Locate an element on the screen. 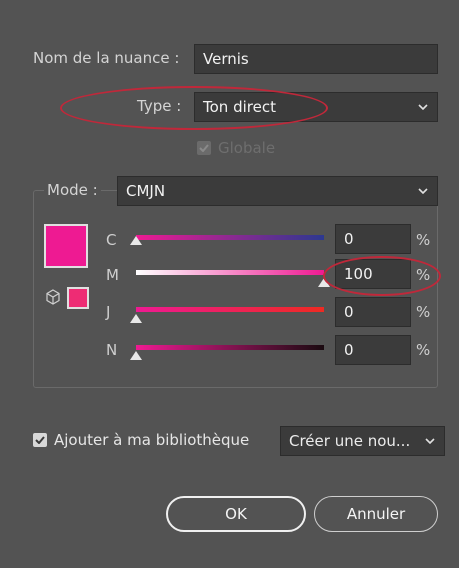  color-preview-swatch is located at coordinates (66, 246).